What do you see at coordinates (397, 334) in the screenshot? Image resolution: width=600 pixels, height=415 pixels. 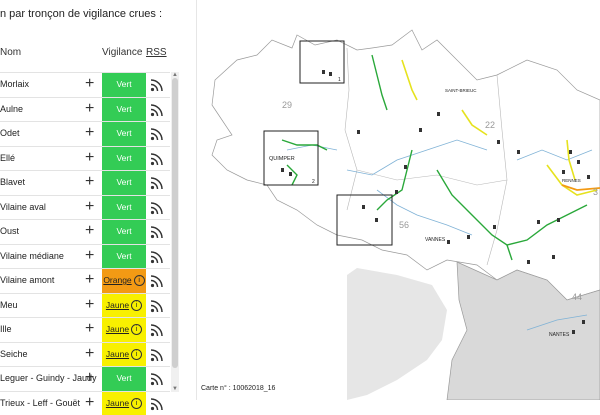 I see `coast-south-grey` at bounding box center [397, 334].